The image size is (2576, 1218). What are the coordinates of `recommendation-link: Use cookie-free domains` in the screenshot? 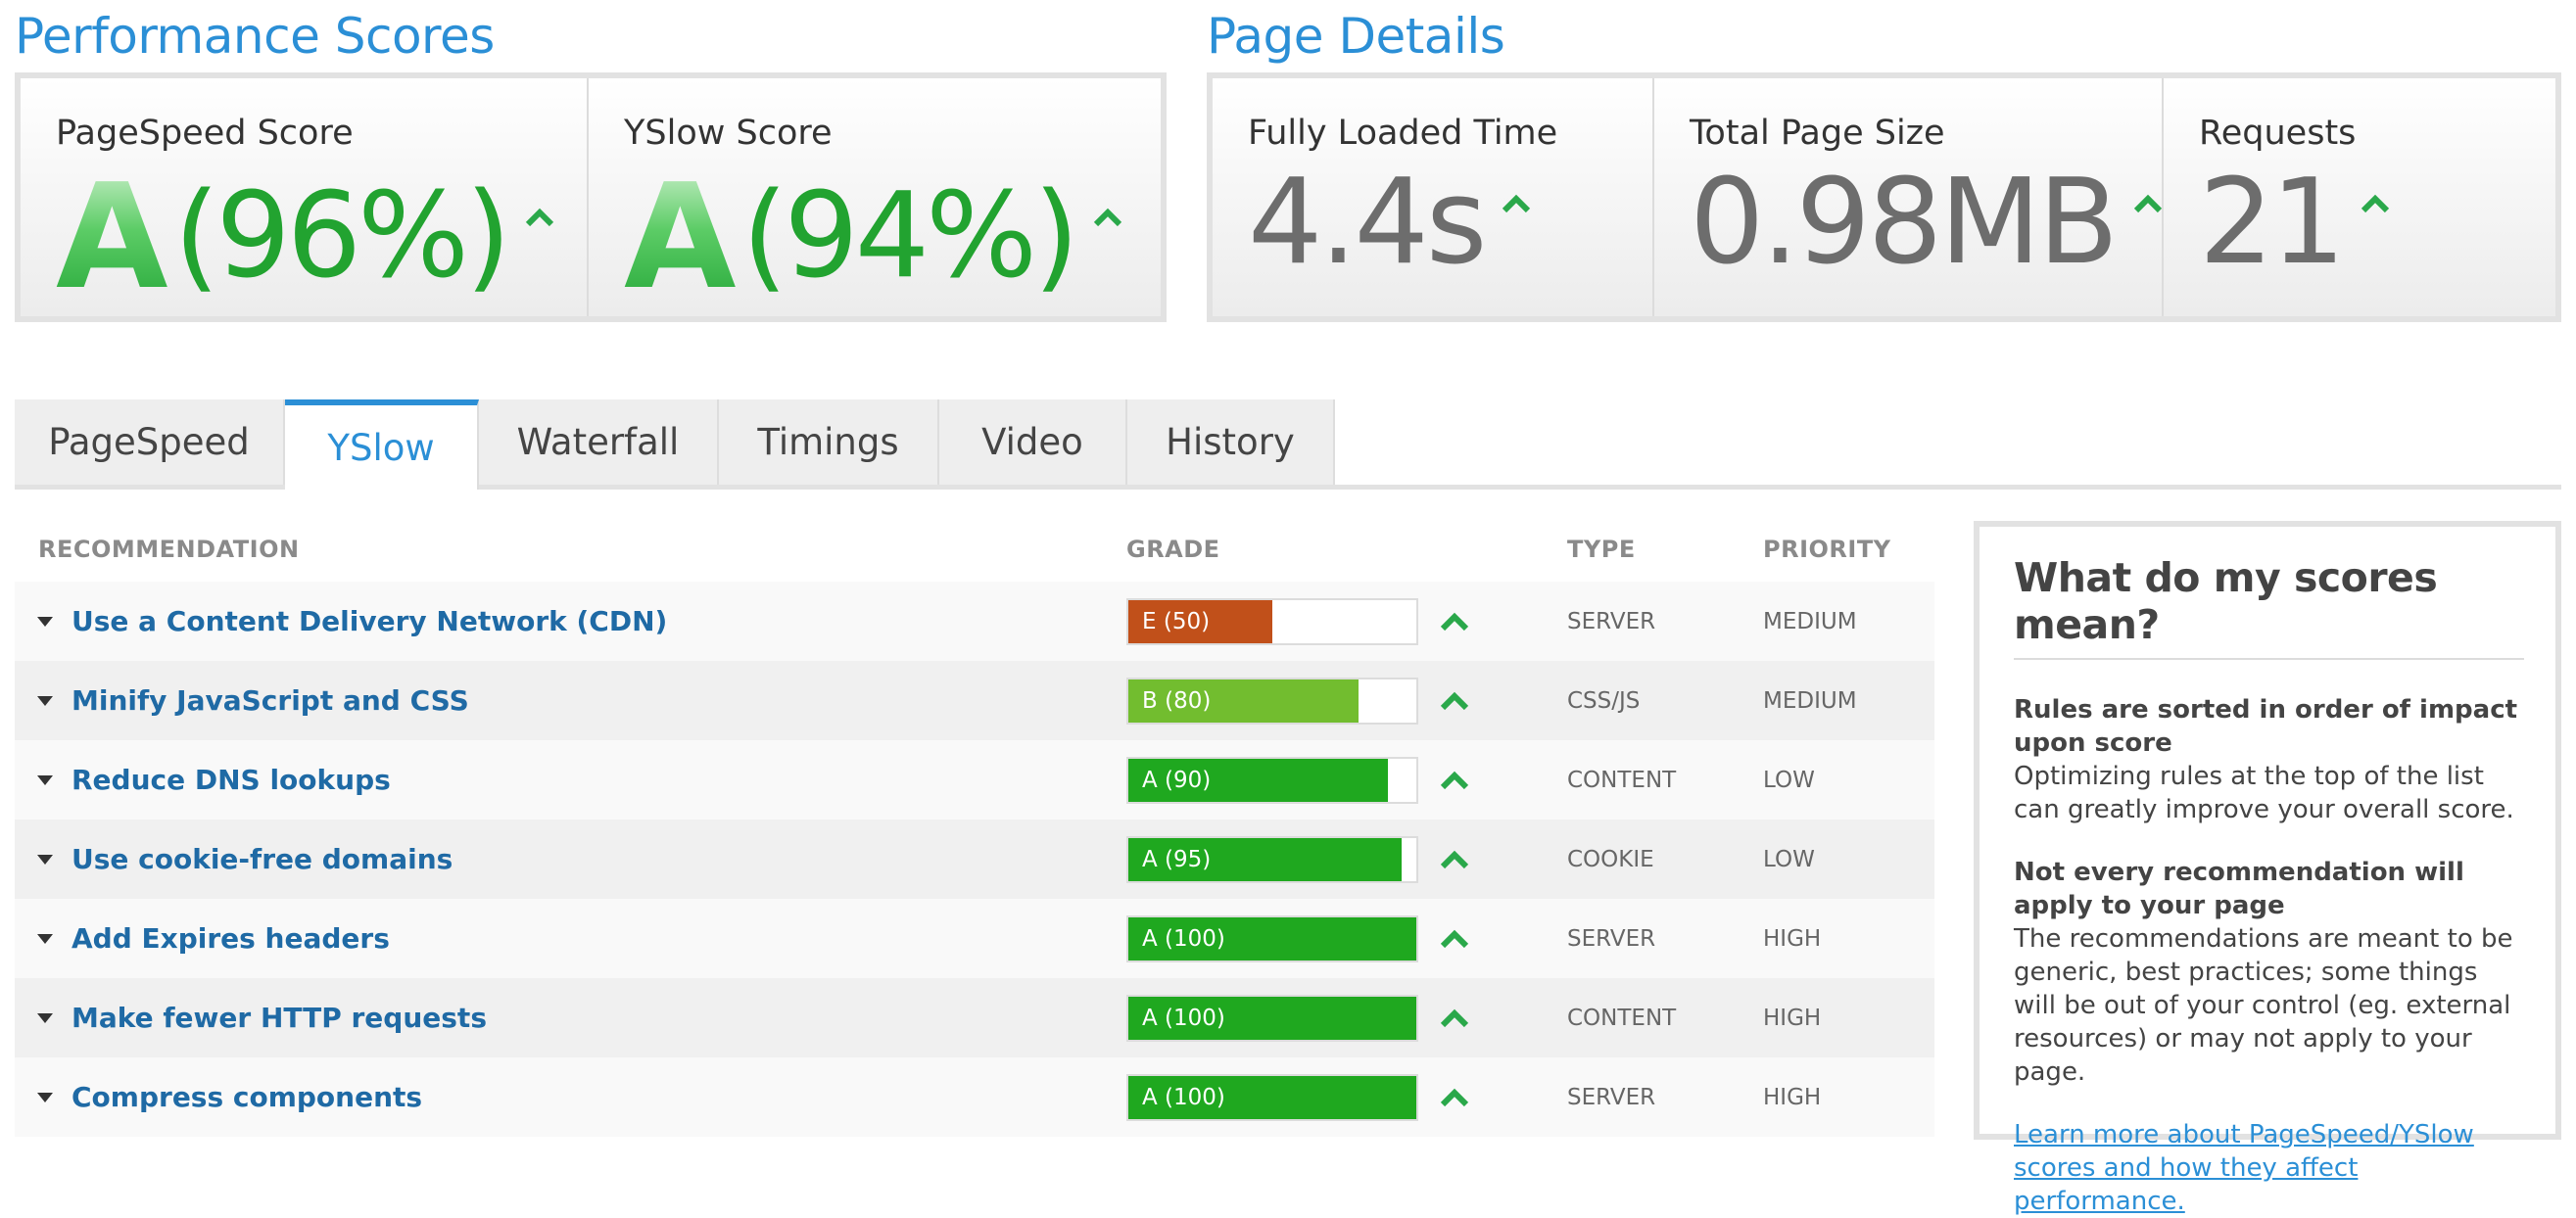 It's located at (262, 859).